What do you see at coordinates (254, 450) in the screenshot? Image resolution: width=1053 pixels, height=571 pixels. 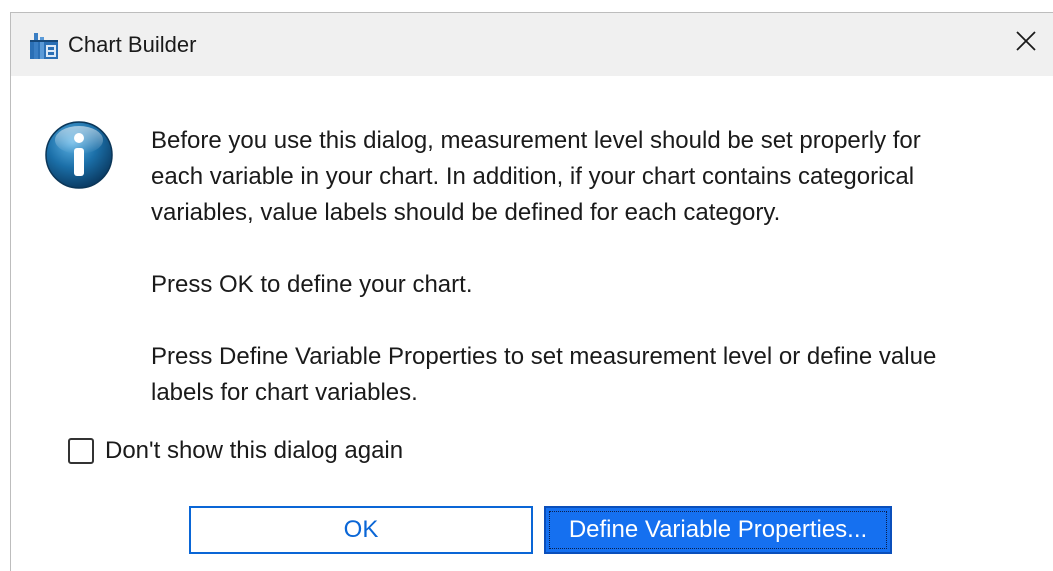 I see `checkbox-label: Don't show this dialog again` at bounding box center [254, 450].